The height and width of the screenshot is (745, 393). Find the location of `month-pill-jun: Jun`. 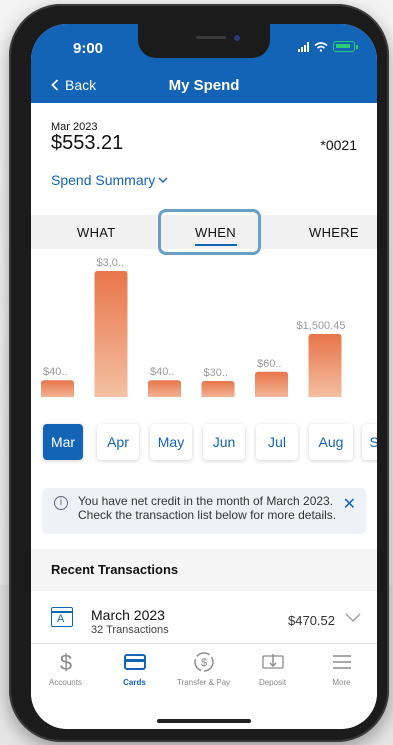

month-pill-jun: Jun is located at coordinates (224, 442).